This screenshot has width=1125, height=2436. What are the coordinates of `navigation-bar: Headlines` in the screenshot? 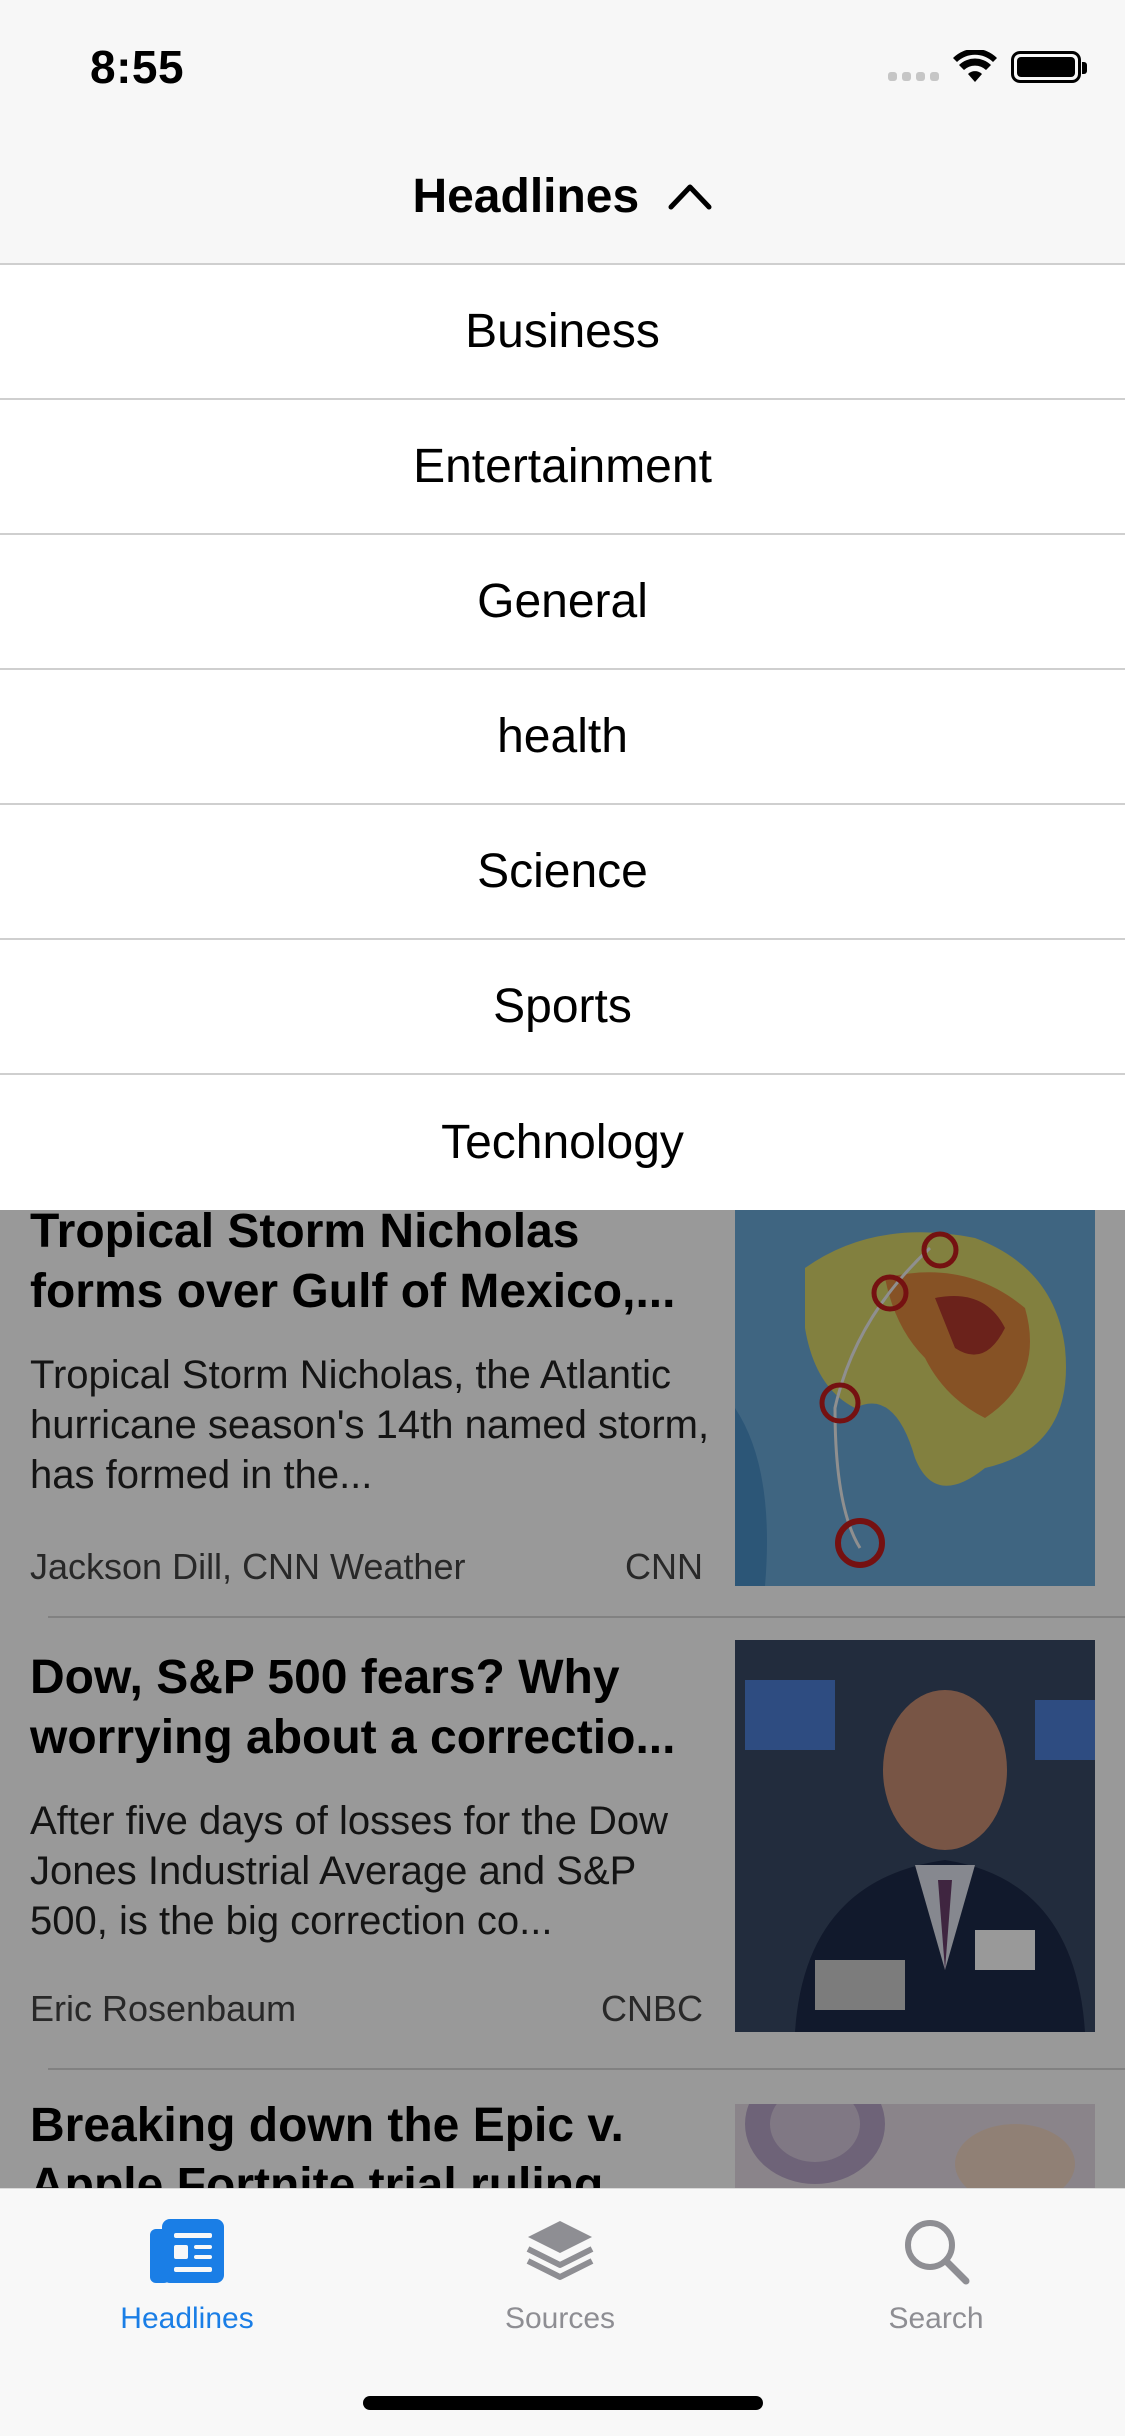 It's located at (562, 200).